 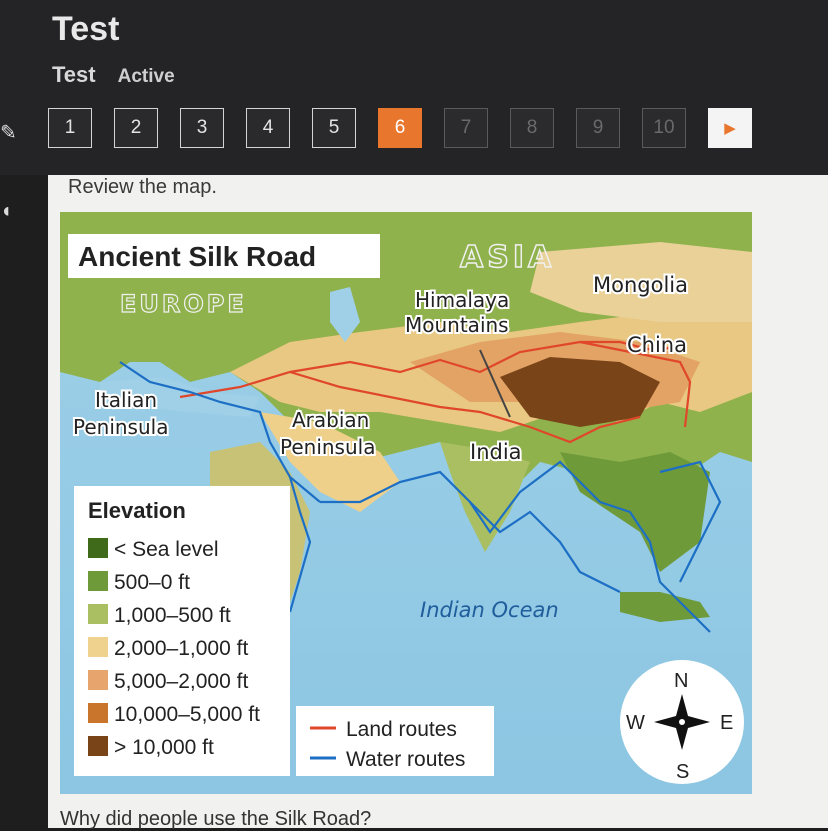 I want to click on legend-label-2000-1000: 2,000–1,000 ft, so click(x=181, y=648).